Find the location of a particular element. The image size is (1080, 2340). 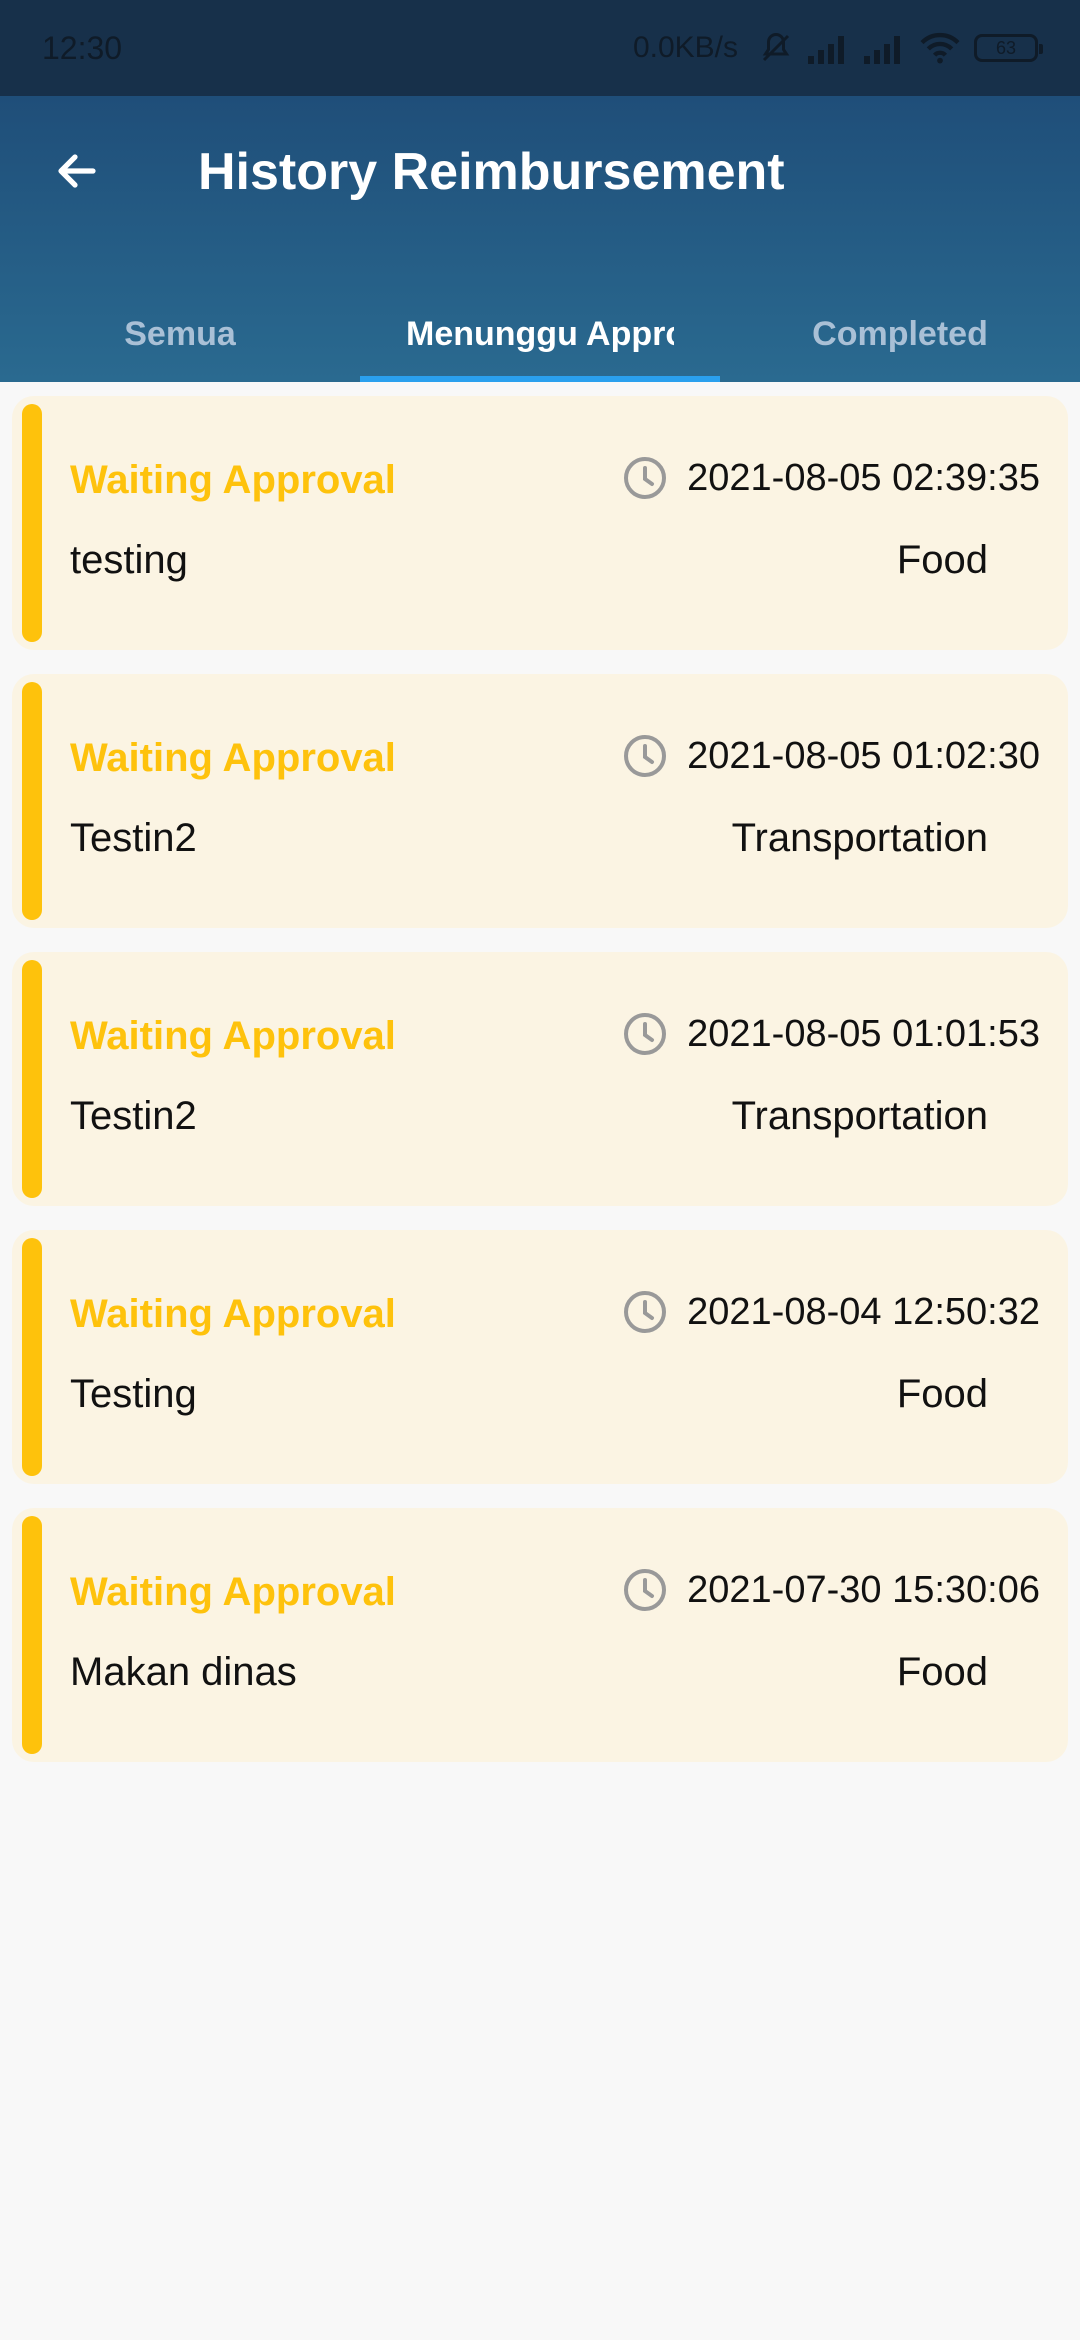

tab-completed-label: Completed is located at coordinates (900, 333).